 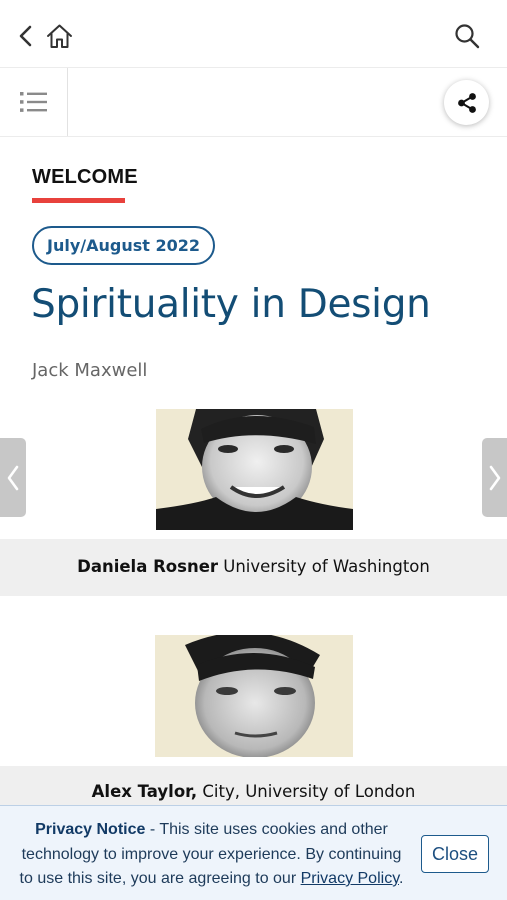 I want to click on search-button, so click(x=467, y=36).